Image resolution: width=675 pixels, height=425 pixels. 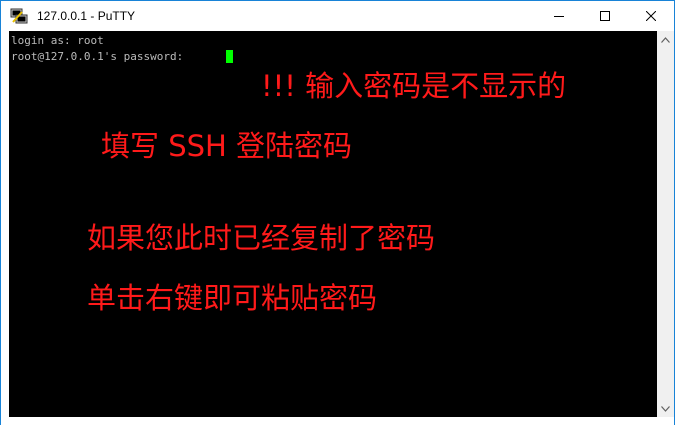 What do you see at coordinates (232, 298) in the screenshot?
I see `annotation-right-click-paste: 单击右键即可粘贴密码` at bounding box center [232, 298].